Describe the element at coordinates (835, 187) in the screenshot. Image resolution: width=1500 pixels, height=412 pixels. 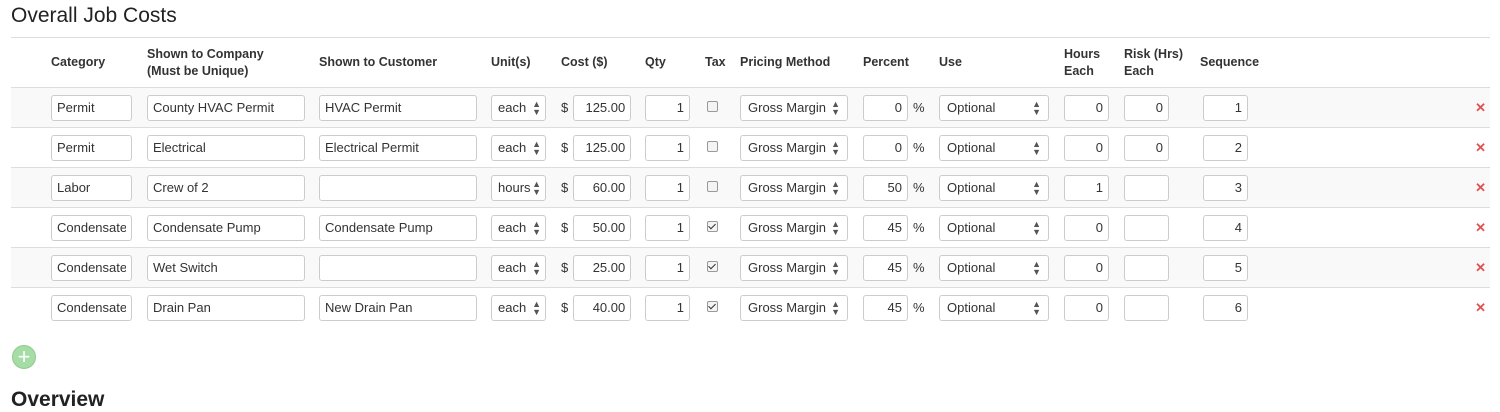
I see `select-arrows-icon: ▲ ▼` at that location.